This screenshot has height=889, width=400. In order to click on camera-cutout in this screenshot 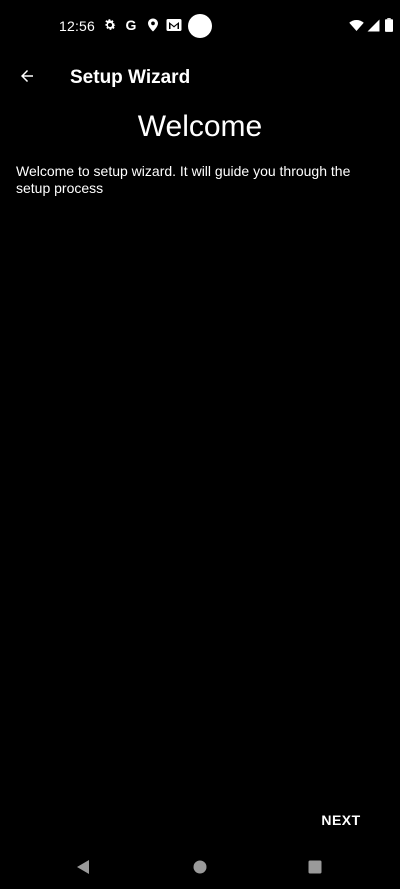, I will do `click(200, 26)`.